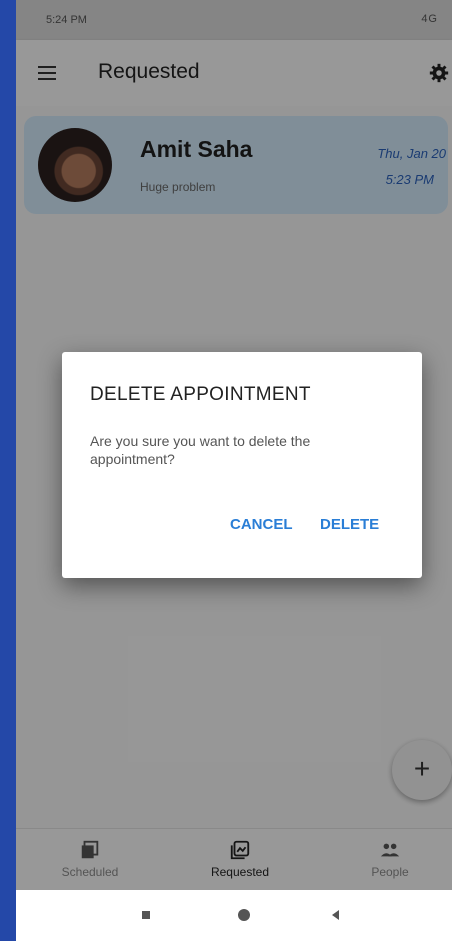 This screenshot has height=941, width=452. Describe the element at coordinates (146, 915) in the screenshot. I see `recent-apps-icon` at that location.